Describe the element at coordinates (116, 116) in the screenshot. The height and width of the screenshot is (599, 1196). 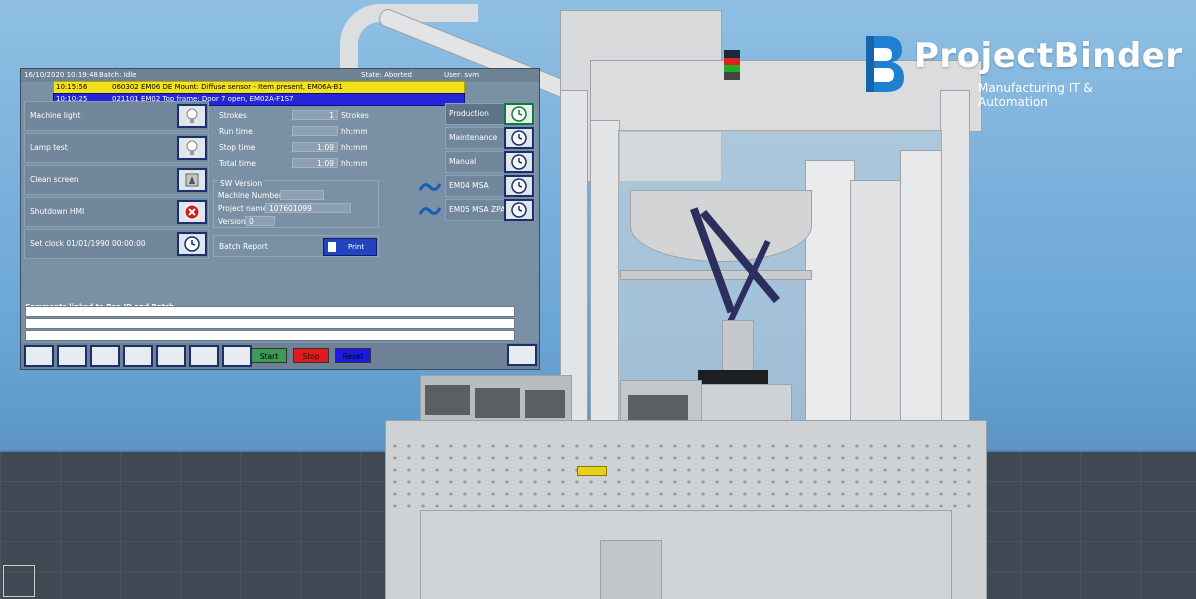
I see `machine-light-row: Machine light` at that location.